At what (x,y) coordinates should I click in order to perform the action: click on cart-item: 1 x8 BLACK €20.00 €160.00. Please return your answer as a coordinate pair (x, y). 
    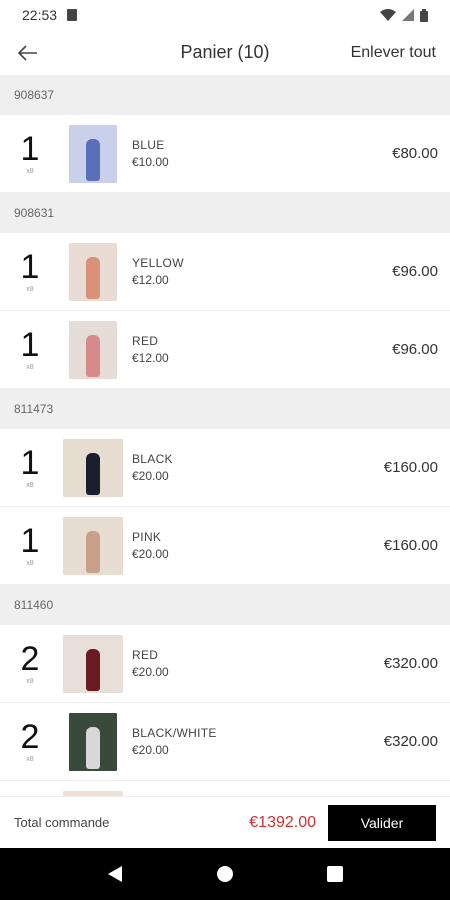
    Looking at the image, I should click on (225, 468).